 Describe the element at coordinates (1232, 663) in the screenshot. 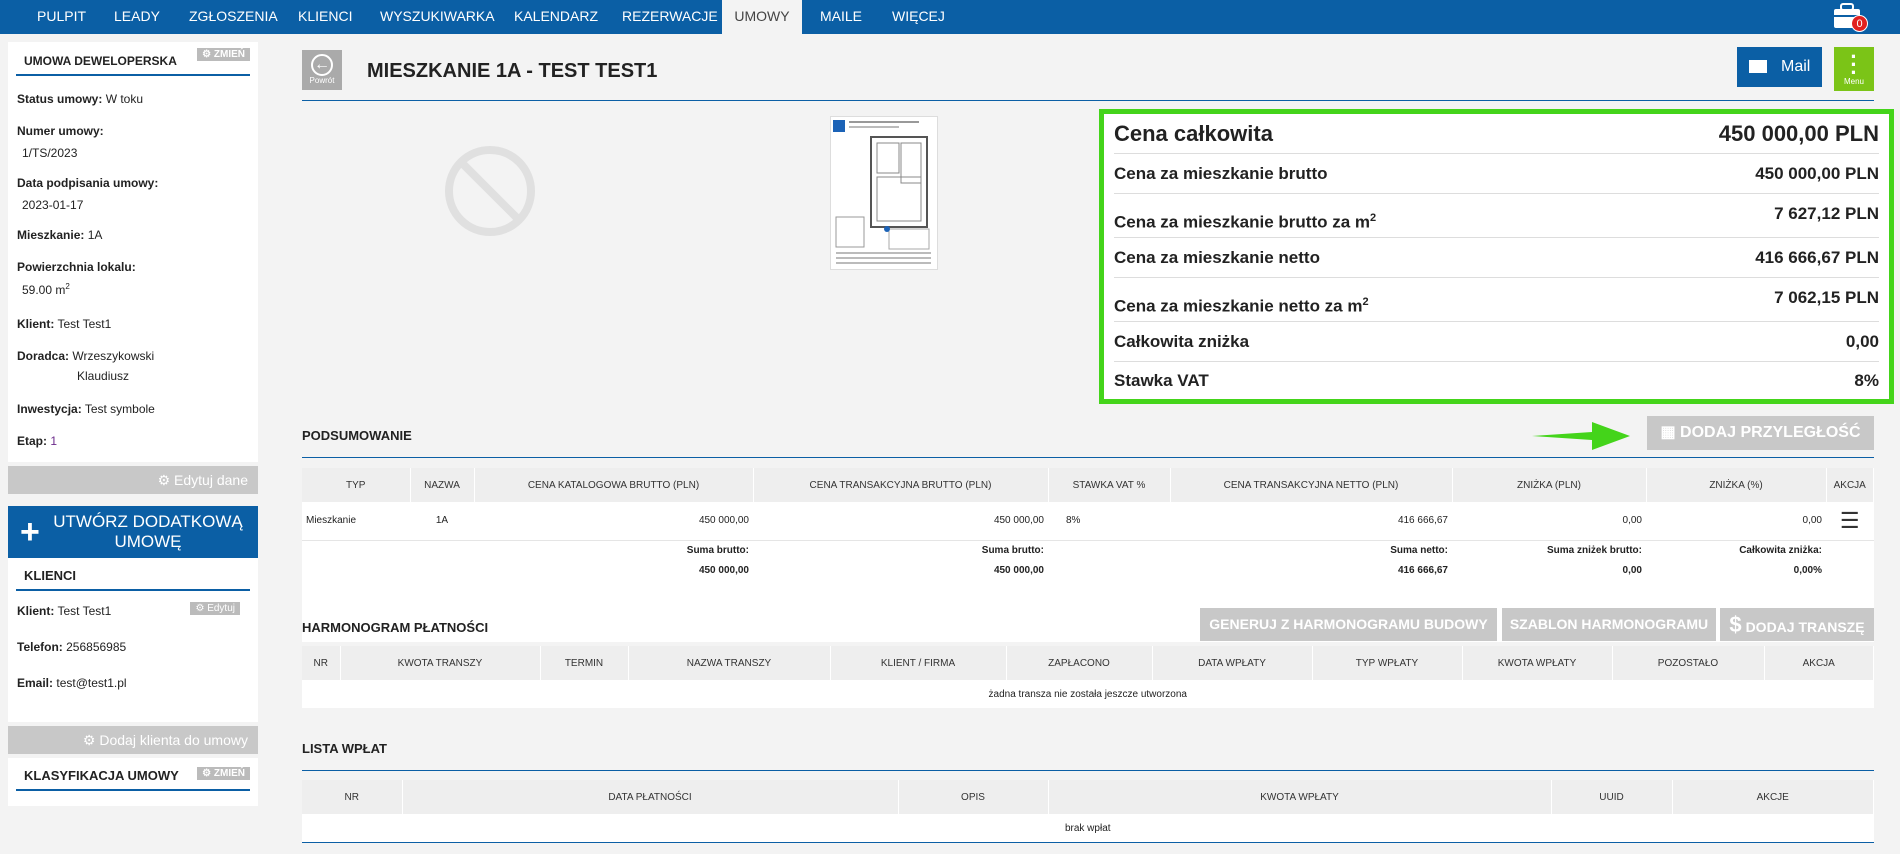

I see `table-header: DATA WPŁATY` at that location.